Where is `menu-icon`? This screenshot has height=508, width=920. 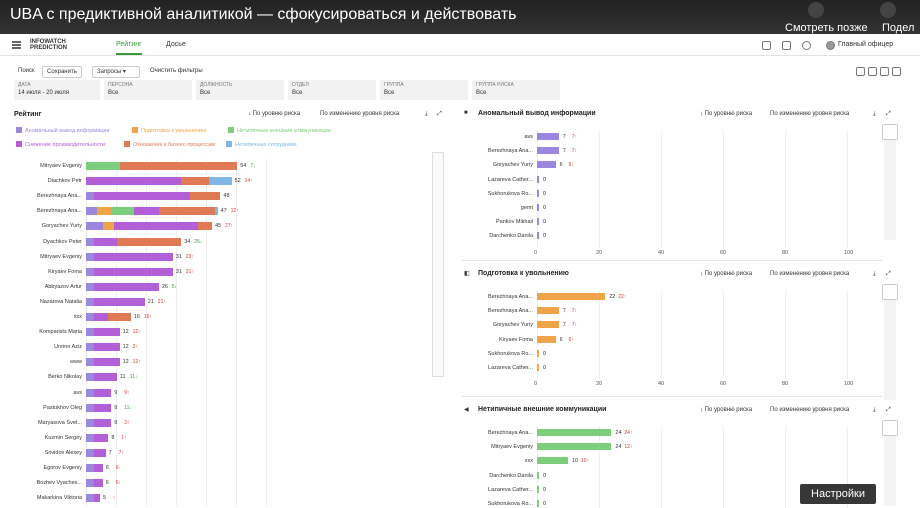 menu-icon is located at coordinates (16, 45).